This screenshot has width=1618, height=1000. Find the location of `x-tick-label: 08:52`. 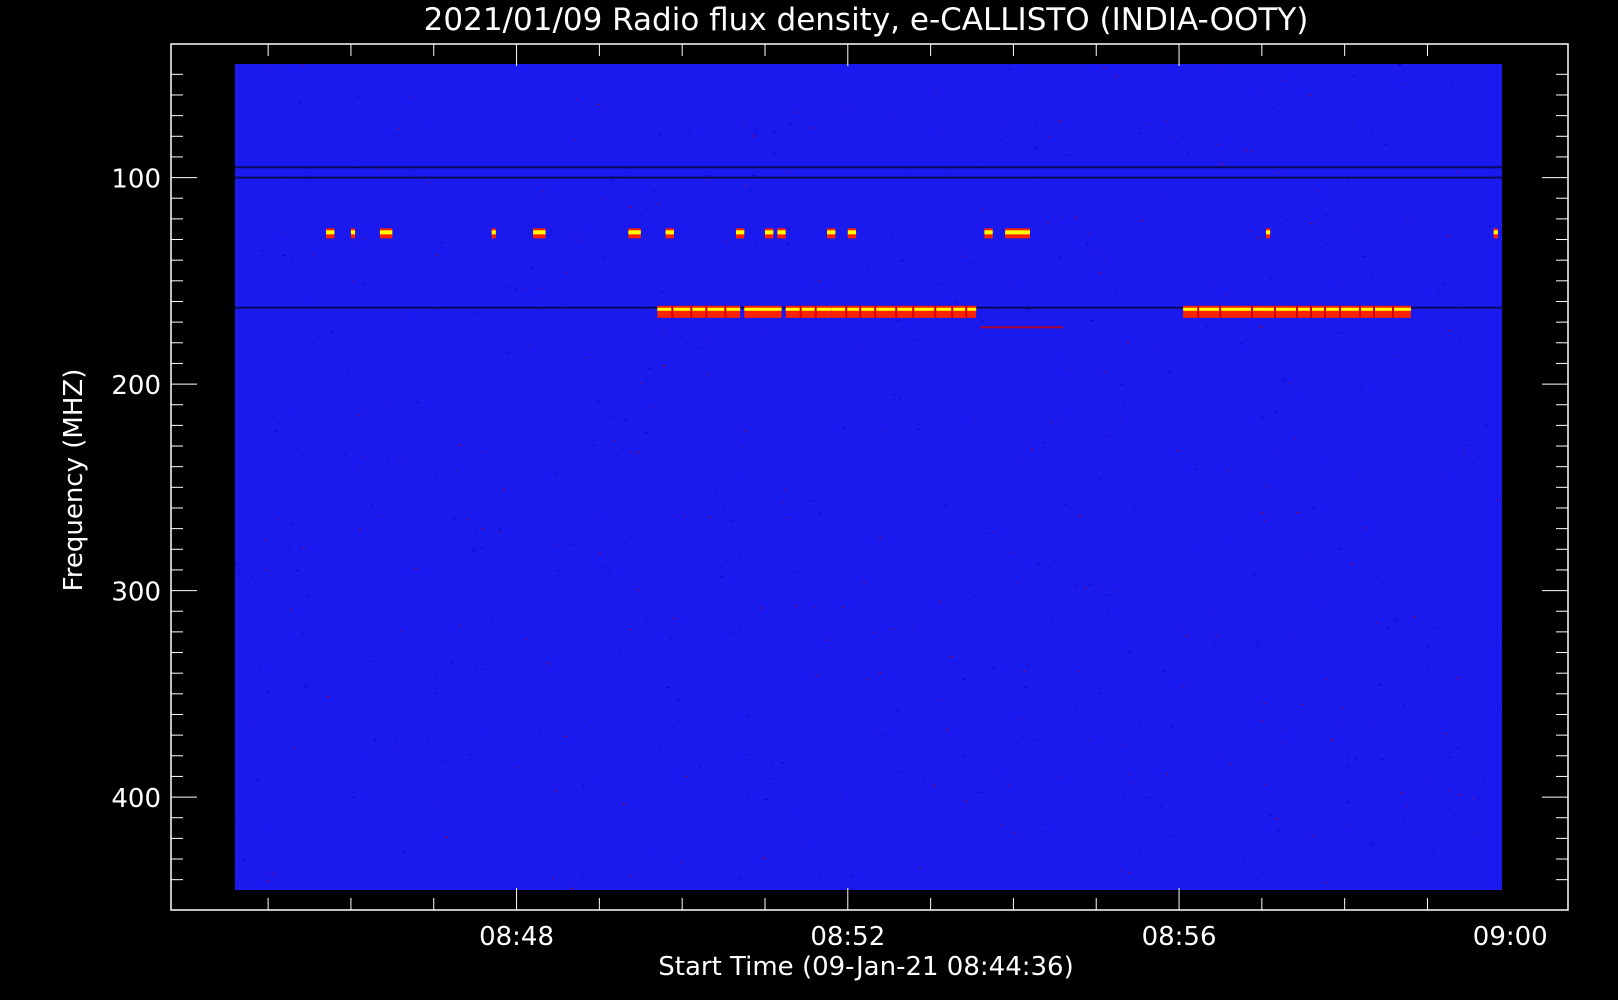

x-tick-label: 08:52 is located at coordinates (847, 937).